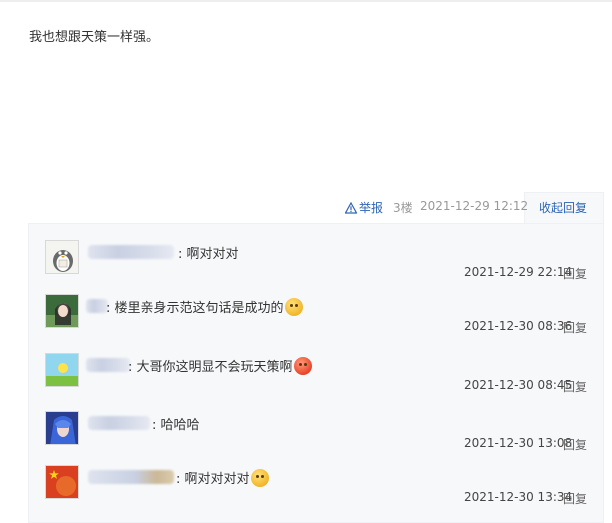 Image resolution: width=612 pixels, height=523 pixels. What do you see at coordinates (518, 385) in the screenshot?
I see `reply-timestamp: 2021-12-30 08:45` at bounding box center [518, 385].